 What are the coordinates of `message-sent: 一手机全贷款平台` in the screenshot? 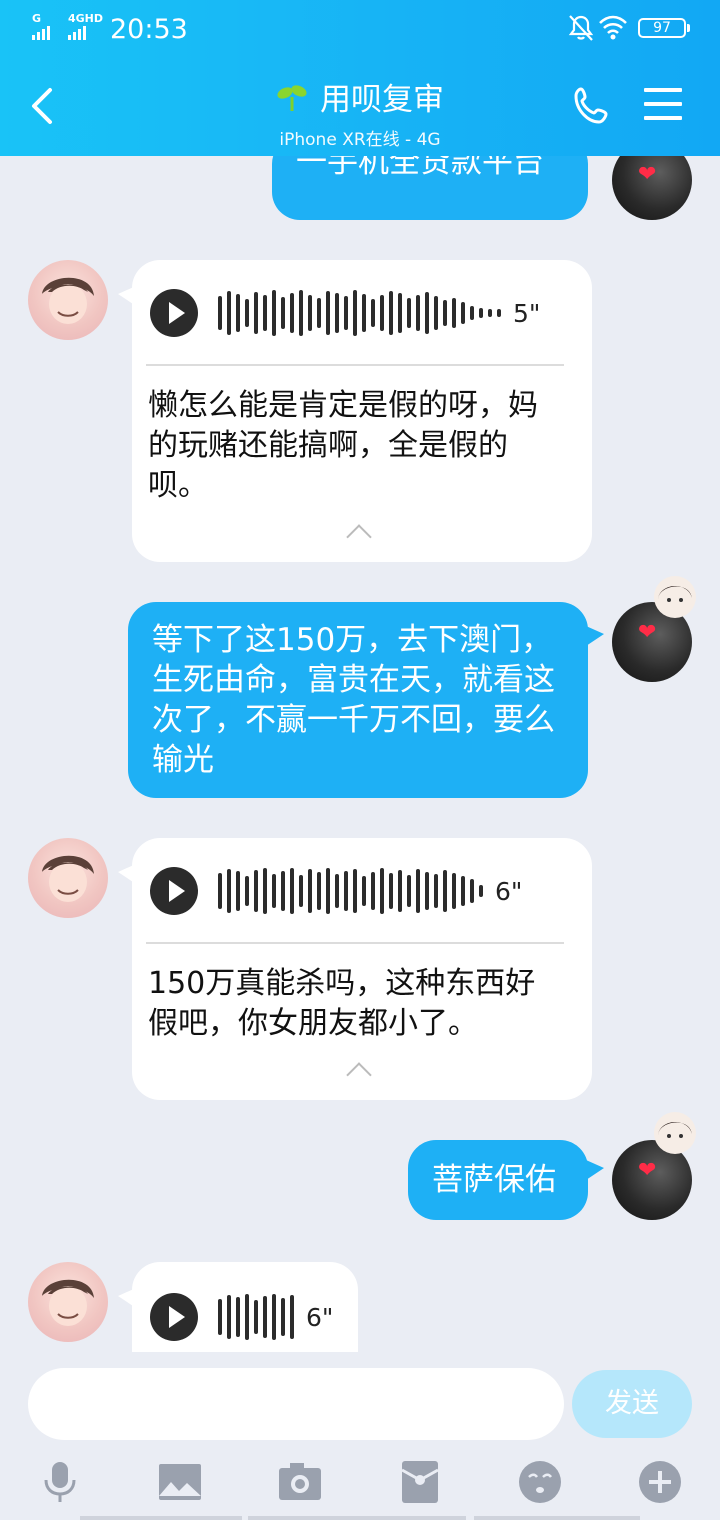 It's located at (430, 188).